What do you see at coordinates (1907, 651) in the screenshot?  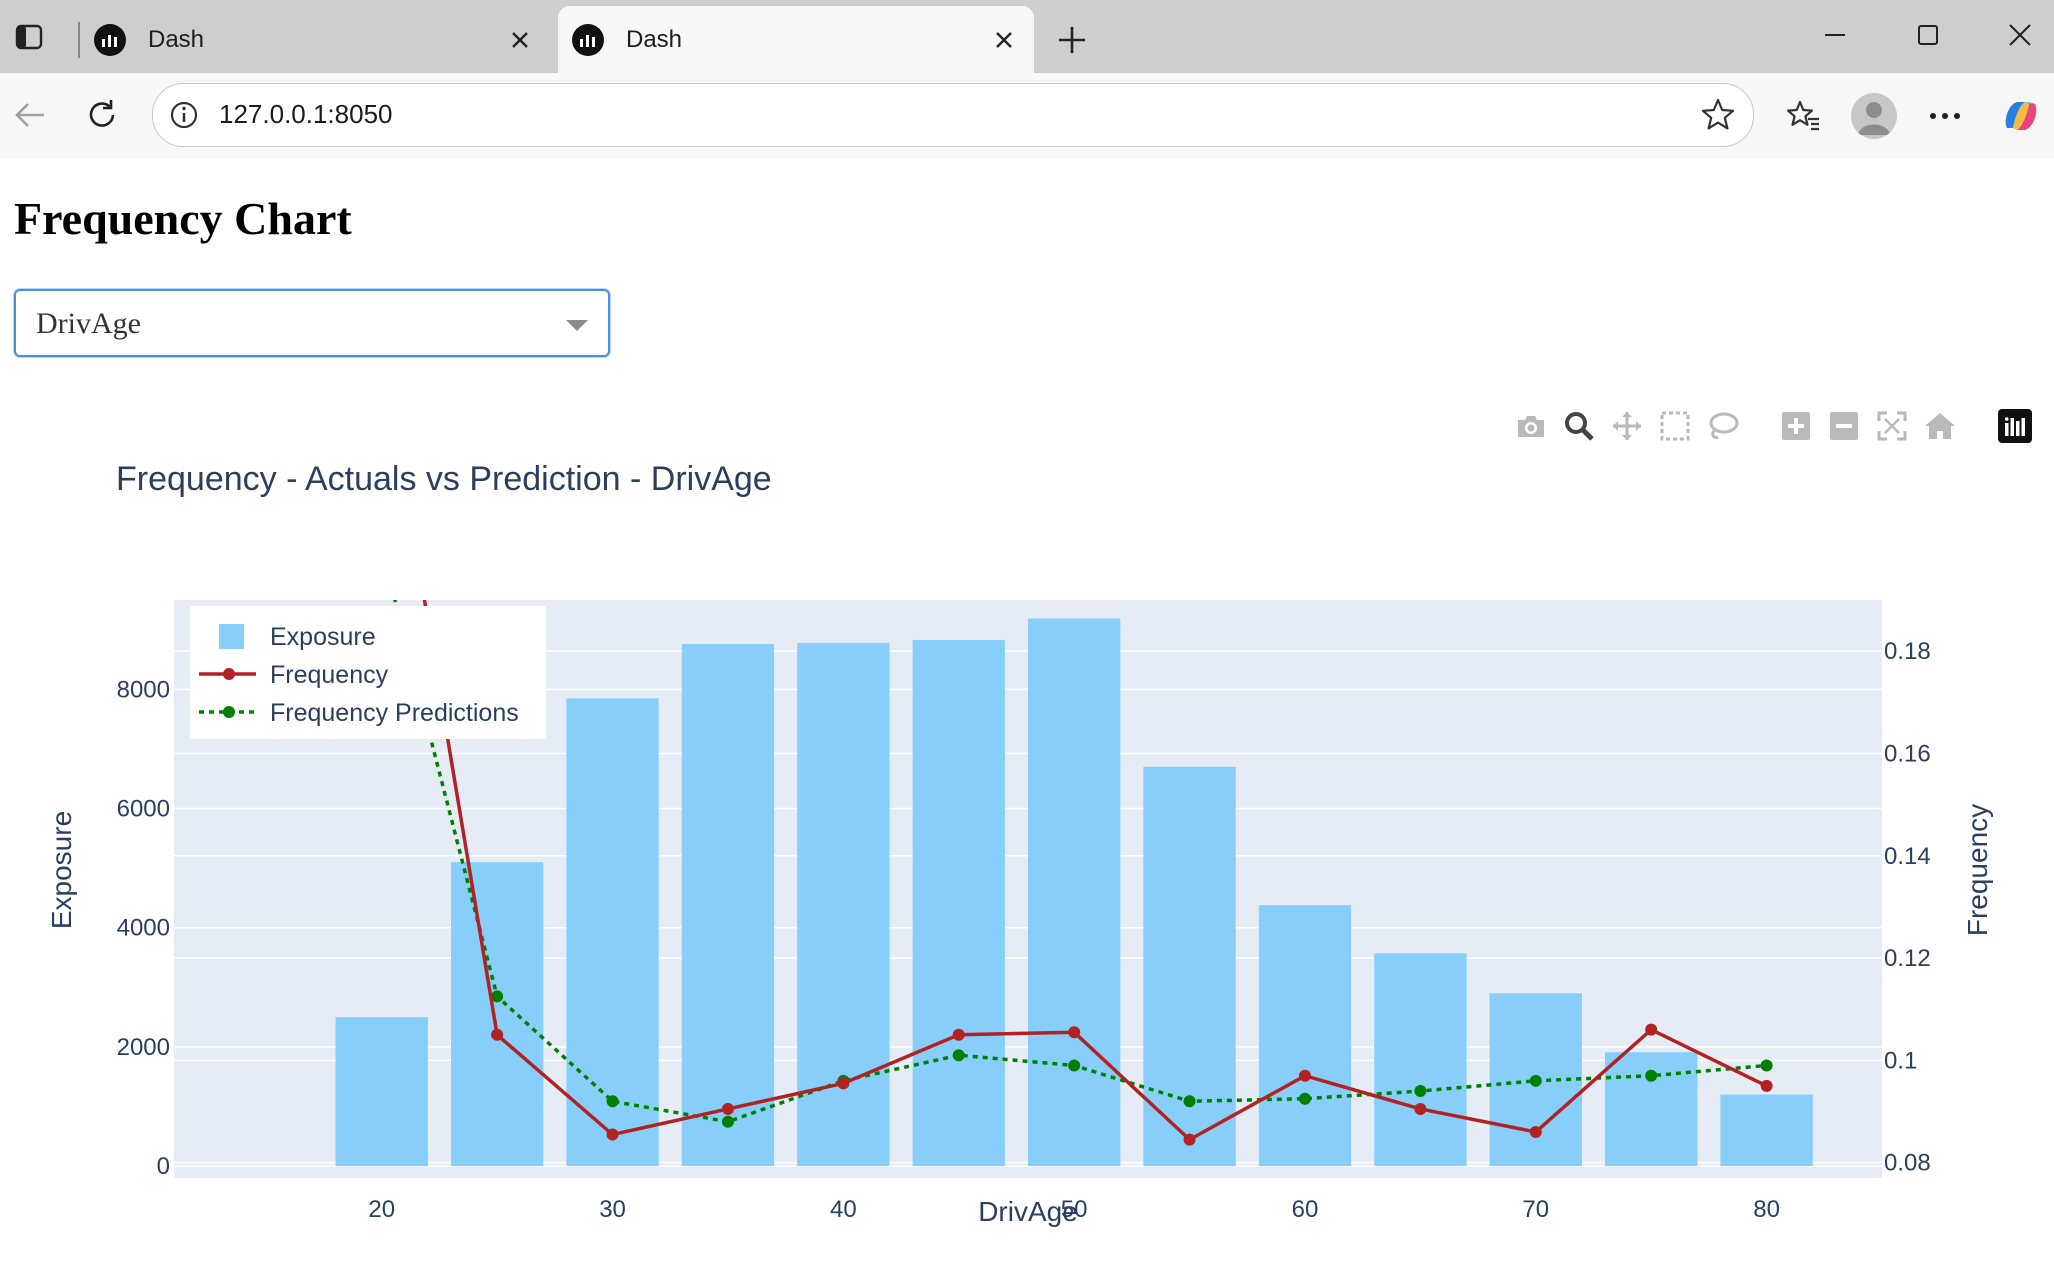 I see `y2-tick-label: 0.18` at bounding box center [1907, 651].